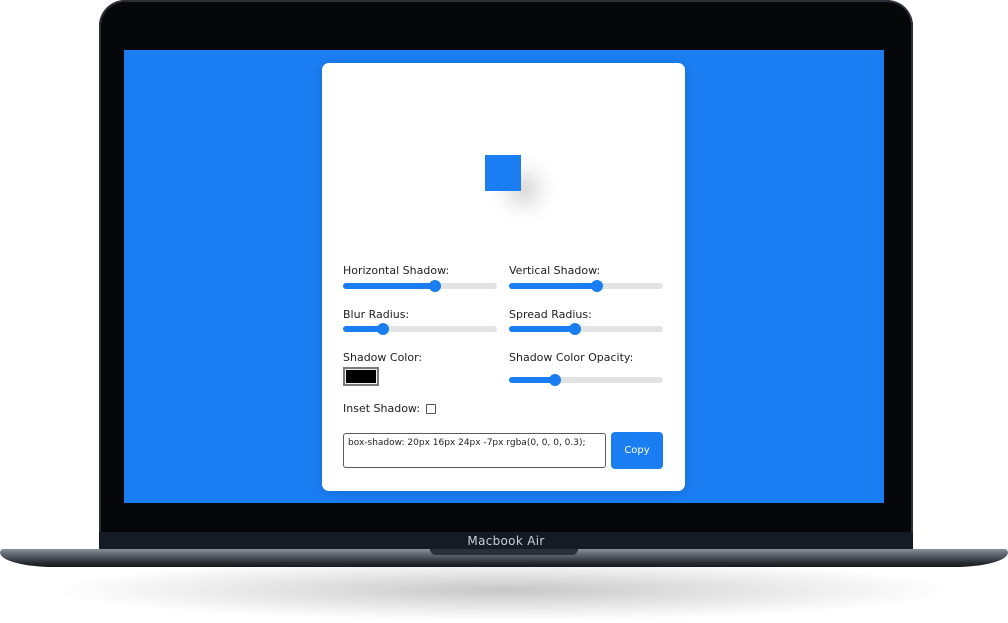 The width and height of the screenshot is (1008, 623). I want to click on spread-radius-label: Spread Radius:, so click(550, 314).